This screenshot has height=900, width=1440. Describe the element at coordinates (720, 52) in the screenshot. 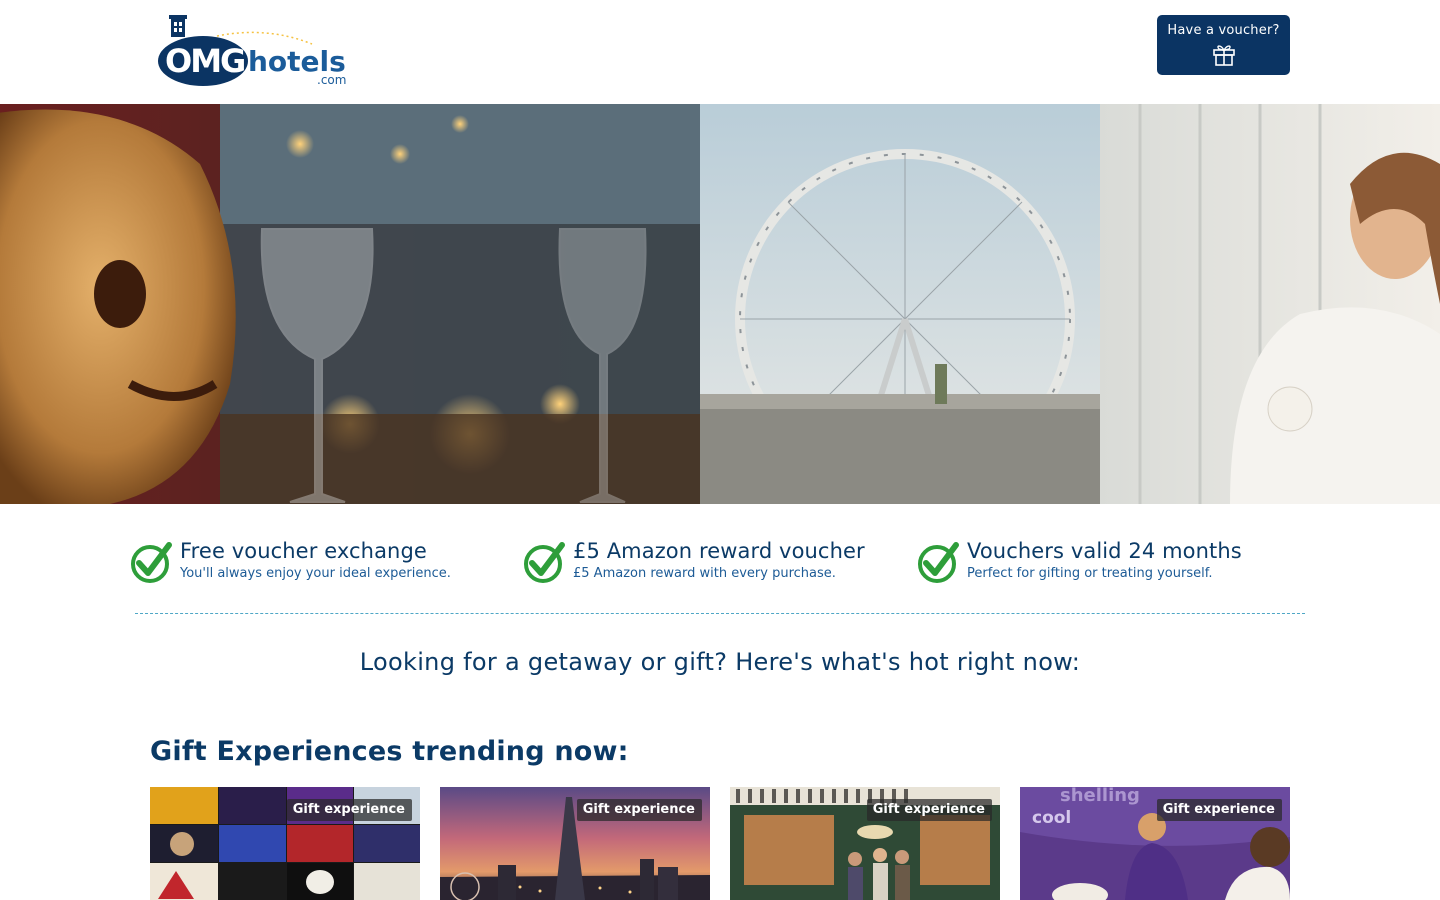

I see `site-header: OMG hotels .com Have a voucher?` at that location.